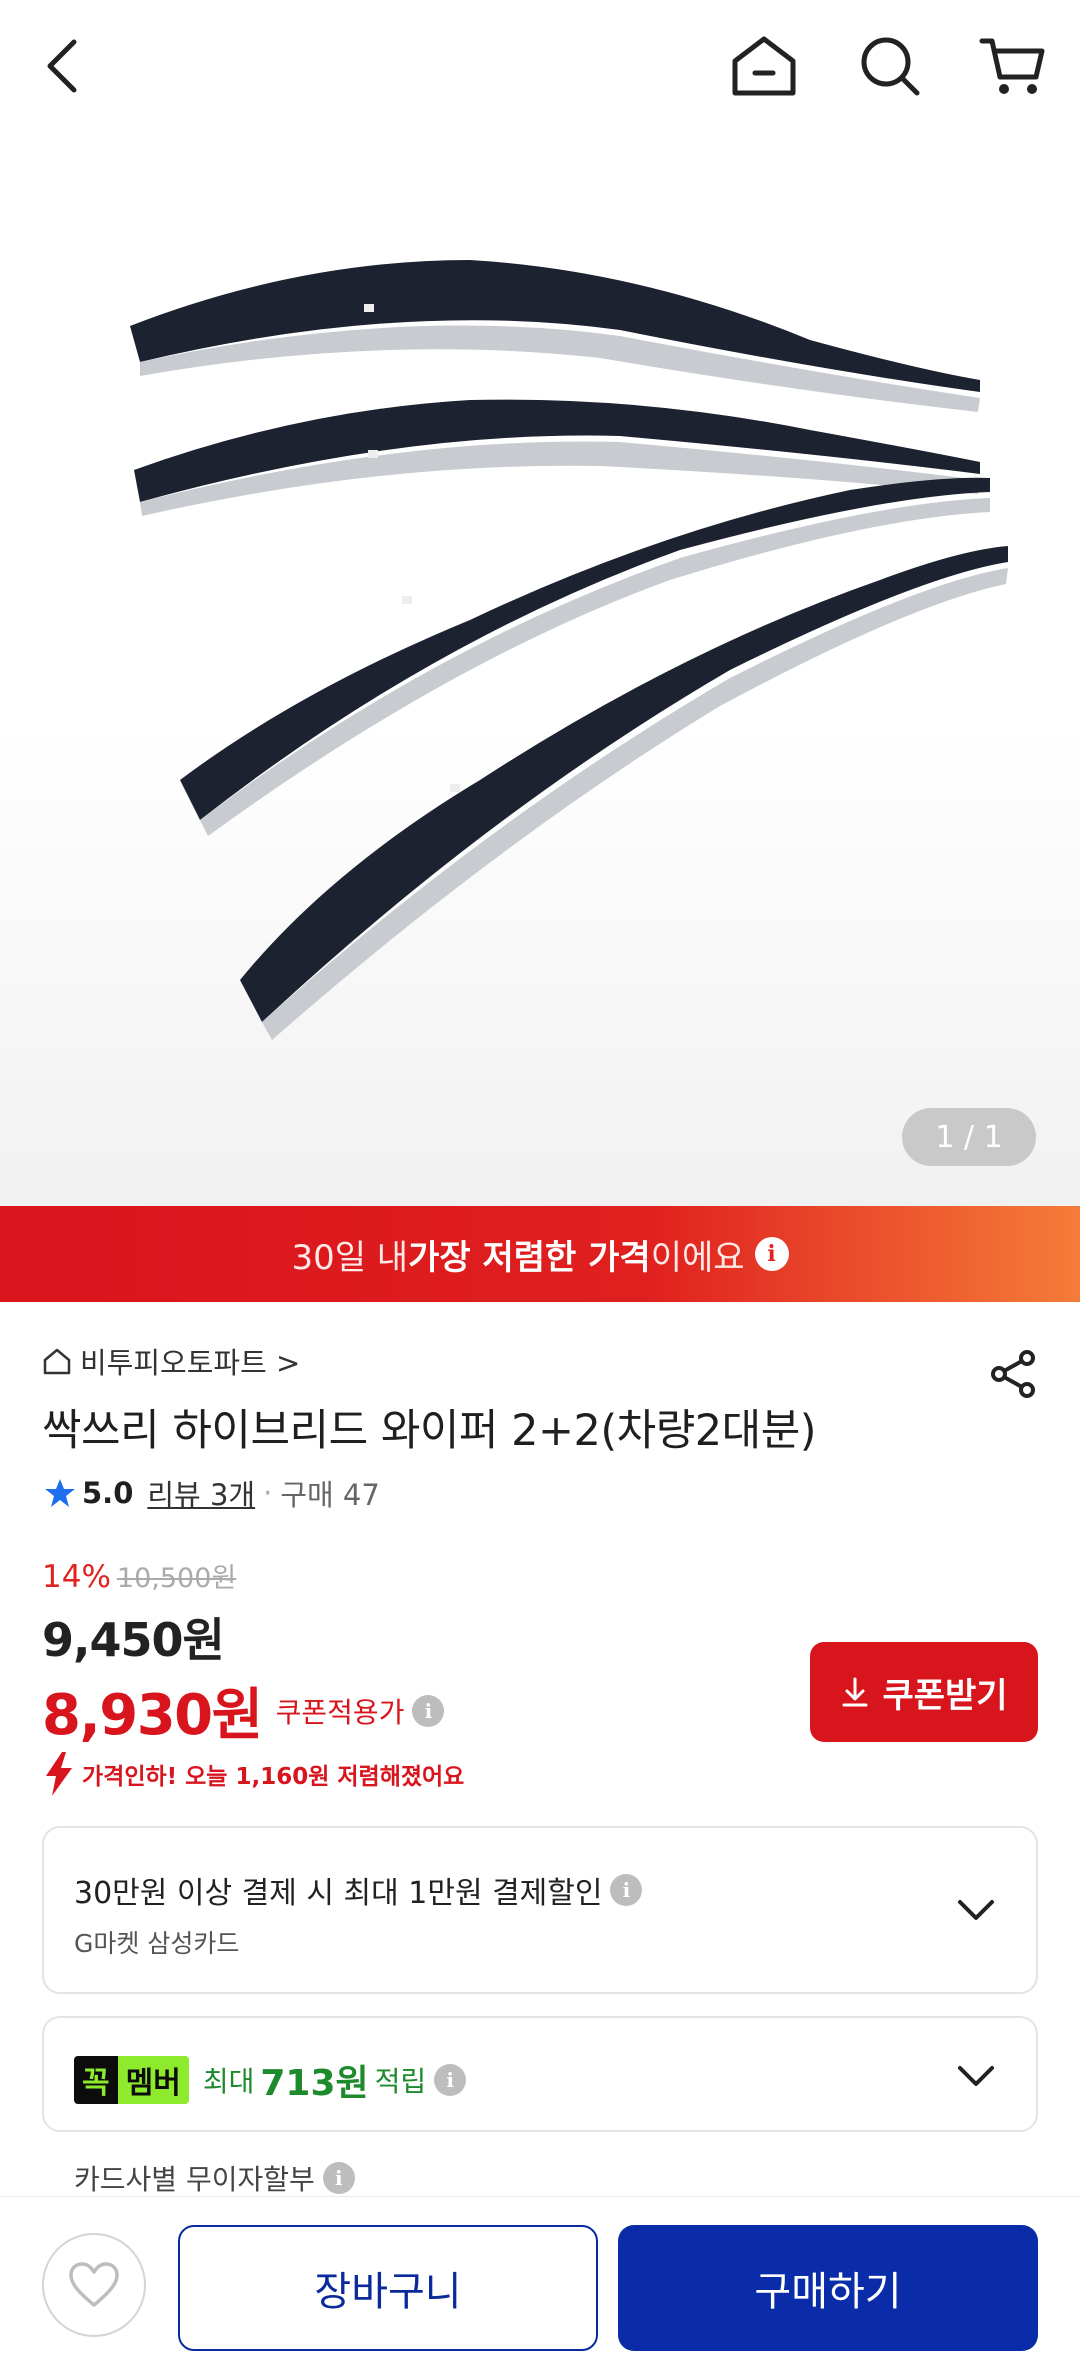 Image resolution: width=1080 pixels, height=2373 pixels. I want to click on rating-score: 5.0, so click(108, 1493).